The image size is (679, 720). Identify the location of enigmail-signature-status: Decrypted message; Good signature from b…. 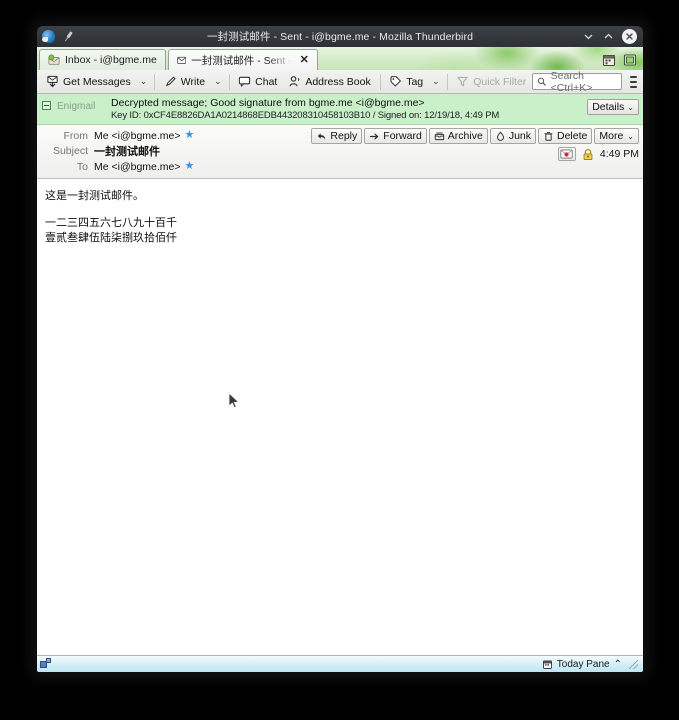
(268, 103).